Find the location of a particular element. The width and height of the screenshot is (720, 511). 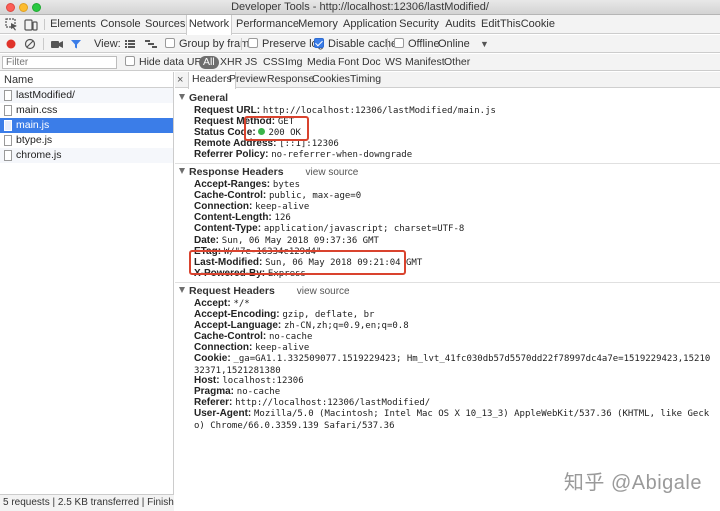

request-row-main-css: main.css is located at coordinates (86, 110).